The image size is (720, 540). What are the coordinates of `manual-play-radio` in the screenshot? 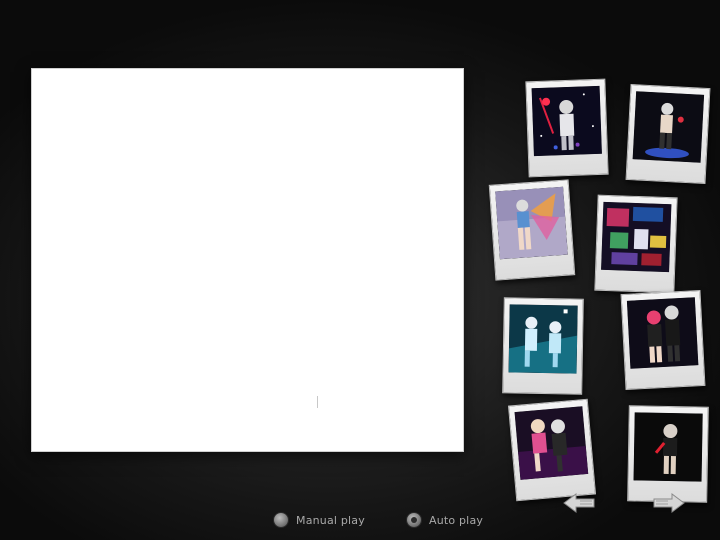 It's located at (281, 520).